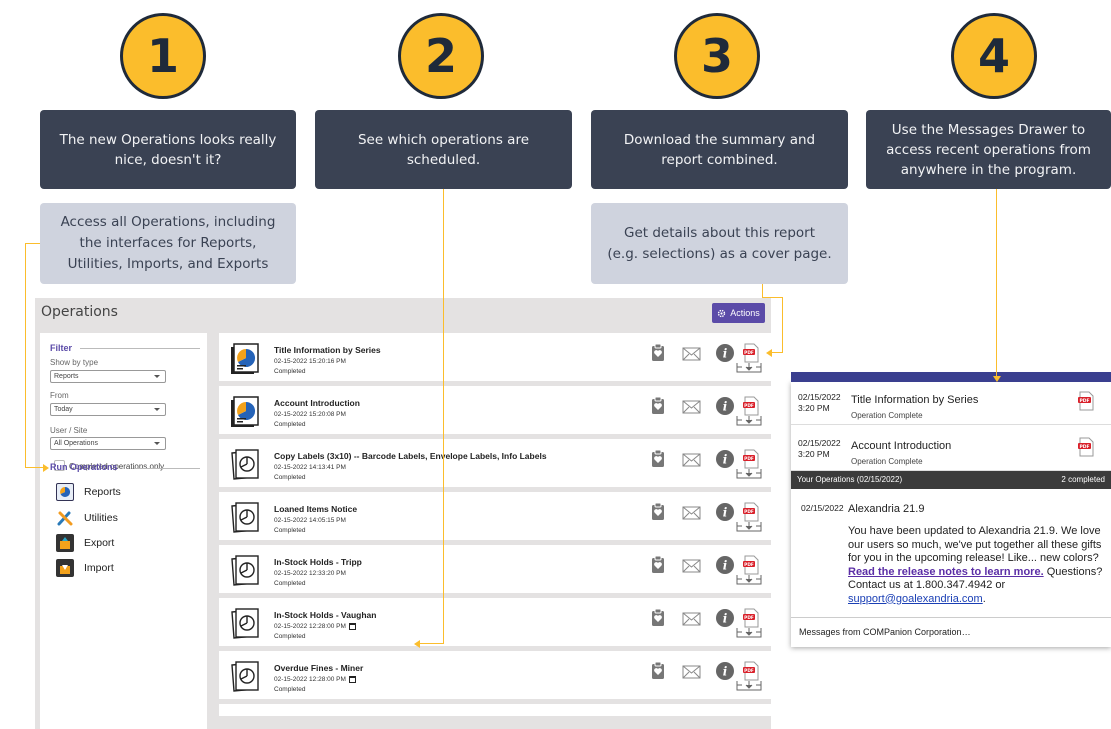  What do you see at coordinates (946, 572) in the screenshot?
I see `release-notes-link: Read the release notes to learn more.` at bounding box center [946, 572].